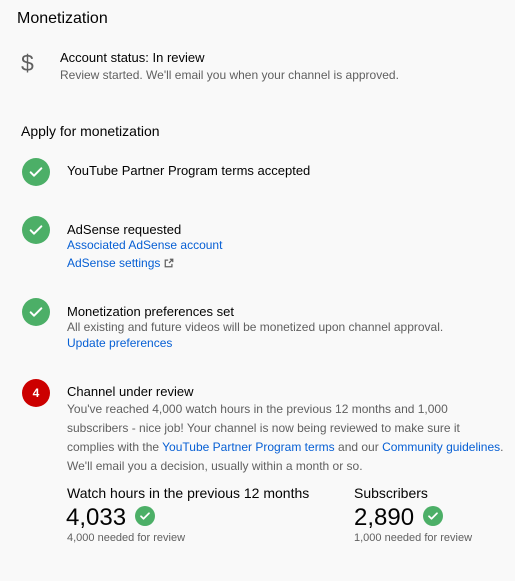  What do you see at coordinates (132, 57) in the screenshot?
I see `account-status: Account status: In review` at bounding box center [132, 57].